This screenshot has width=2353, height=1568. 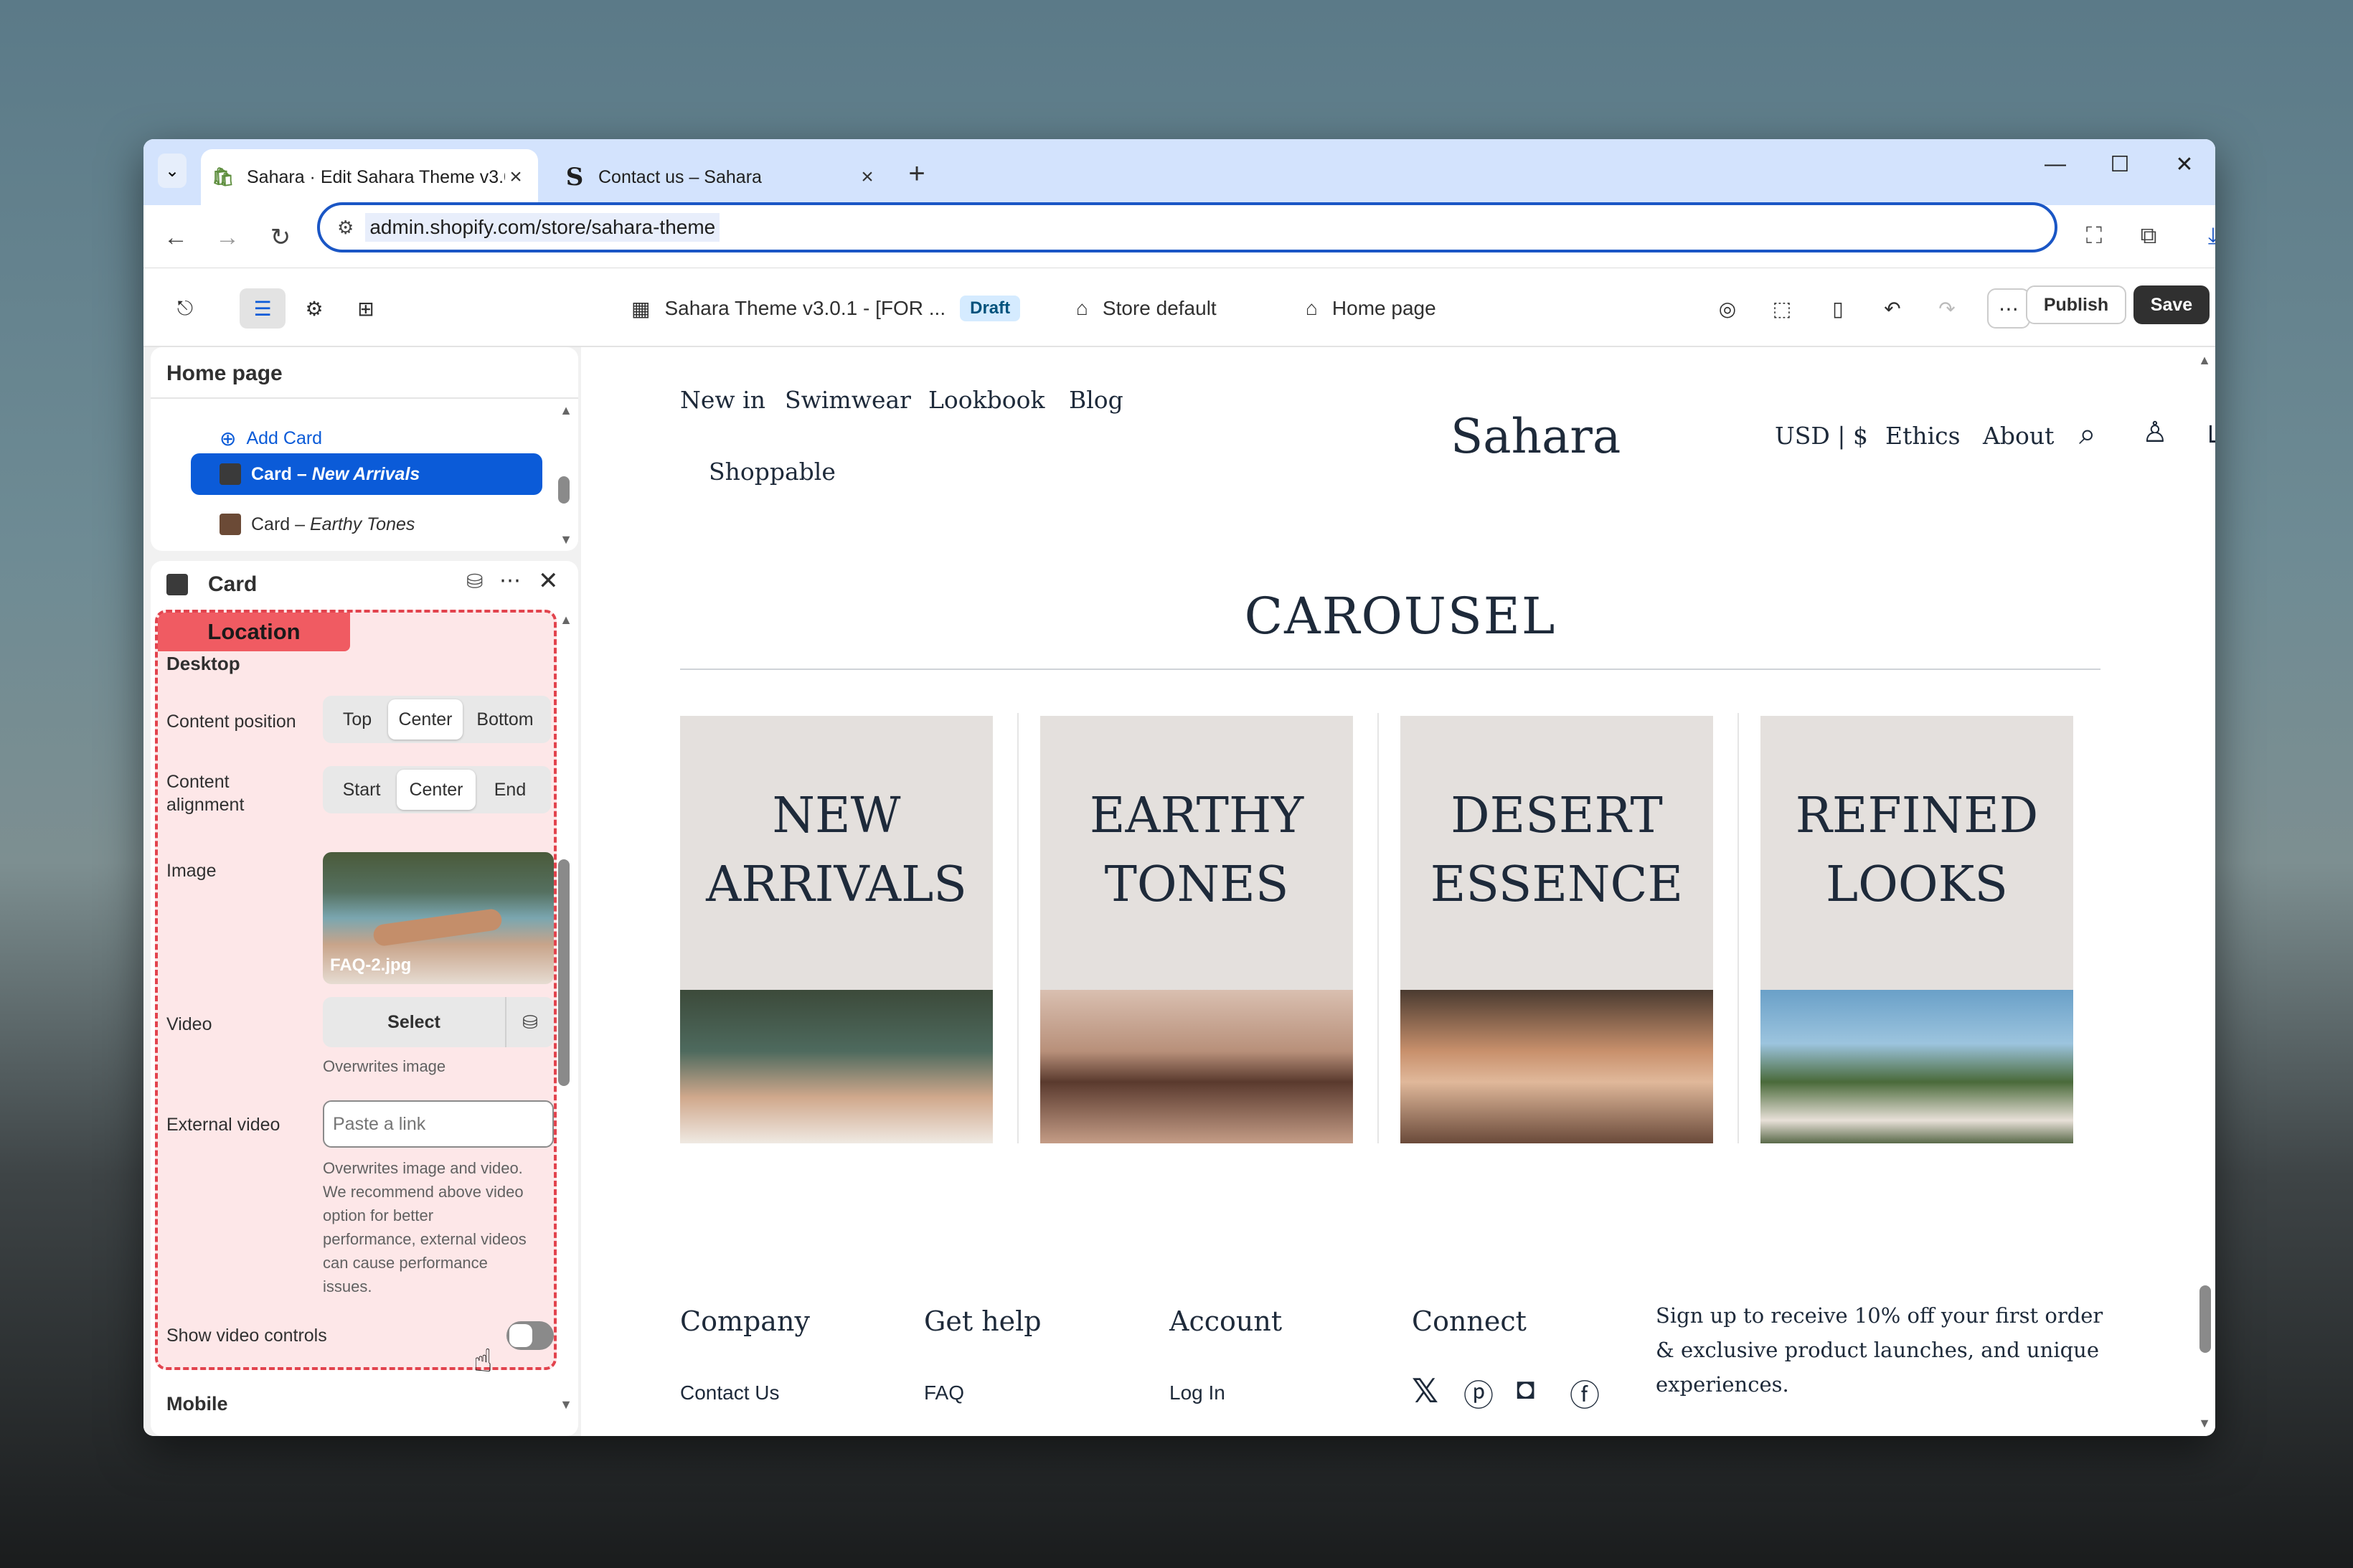 What do you see at coordinates (1782, 308) in the screenshot?
I see `inspector-icon: ⬚` at bounding box center [1782, 308].